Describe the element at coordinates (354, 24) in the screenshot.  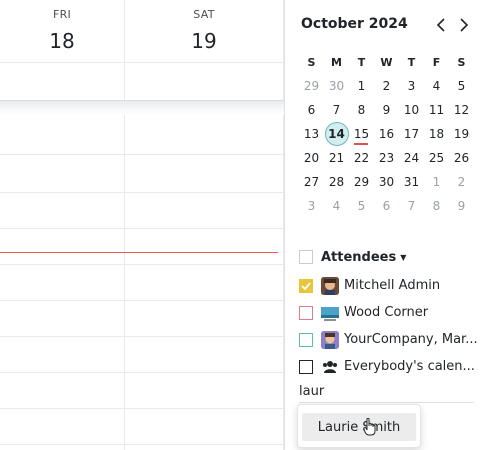
I see `mini-calendar-title: October 2024` at that location.